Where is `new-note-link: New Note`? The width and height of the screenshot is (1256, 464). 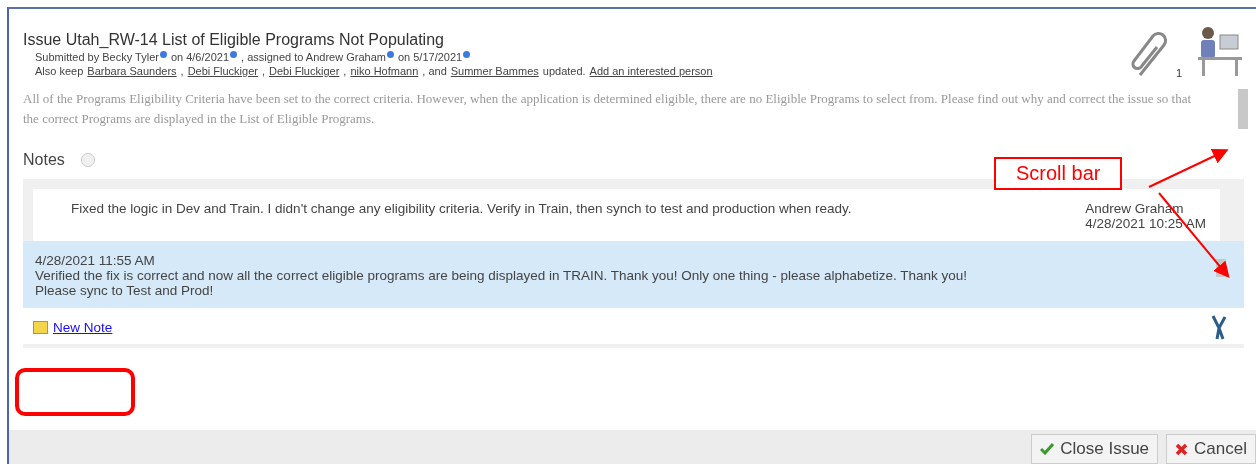 new-note-link: New Note is located at coordinates (83, 327).